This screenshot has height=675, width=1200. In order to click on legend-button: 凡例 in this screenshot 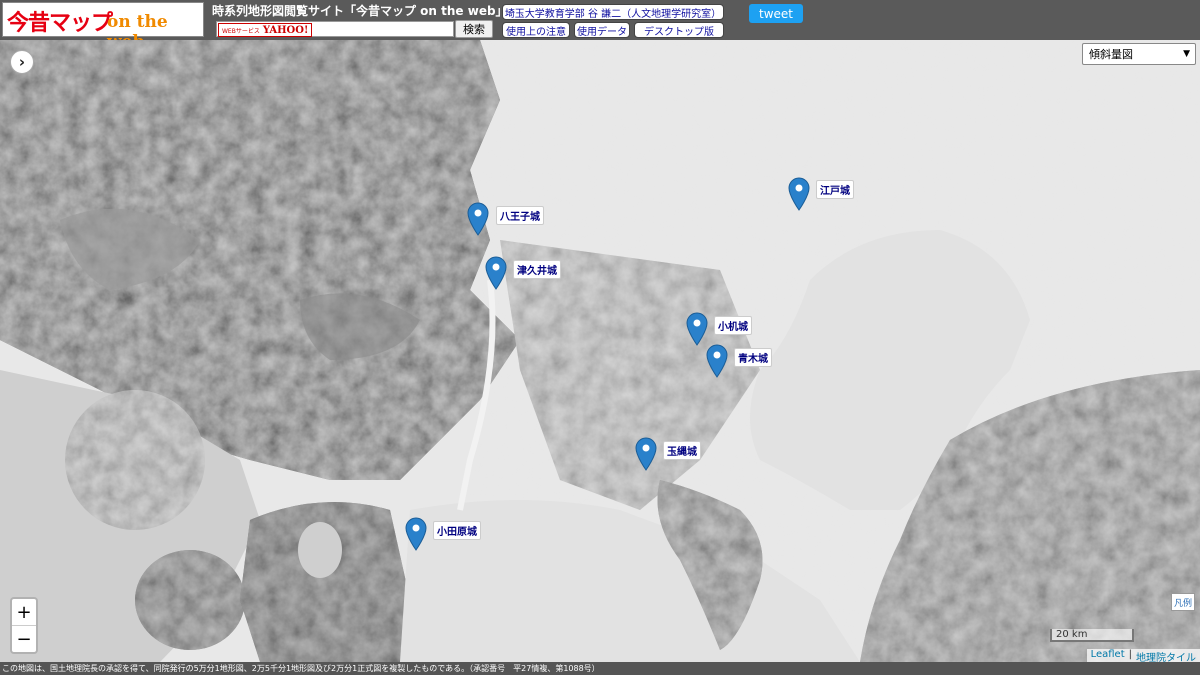, I will do `click(1183, 602)`.